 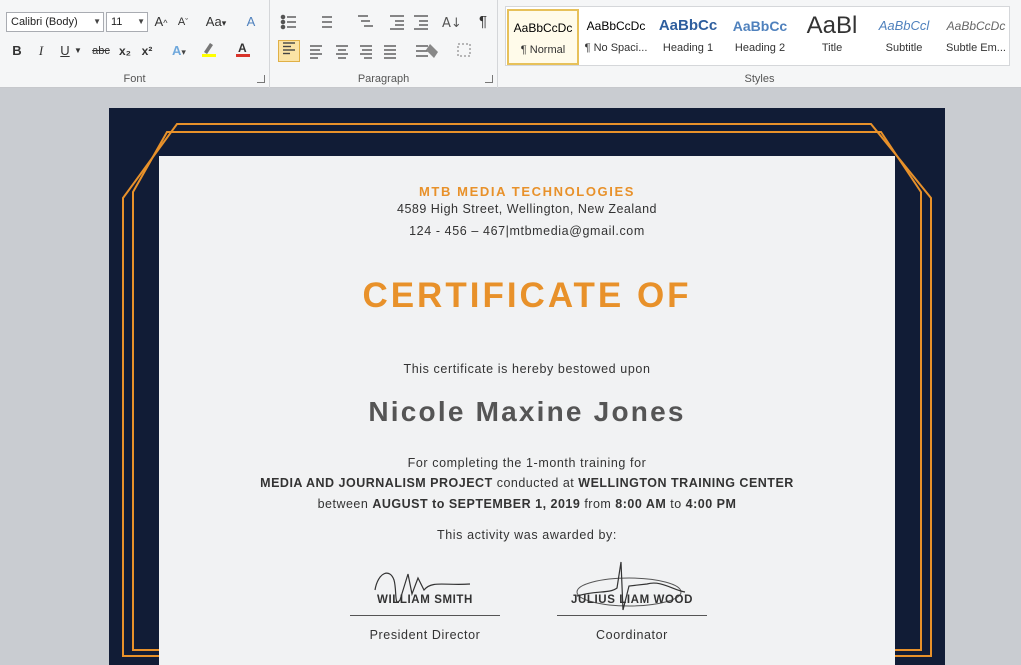 What do you see at coordinates (375, 36) in the screenshot?
I see `paragraph-tools-icons: A↓` at bounding box center [375, 36].